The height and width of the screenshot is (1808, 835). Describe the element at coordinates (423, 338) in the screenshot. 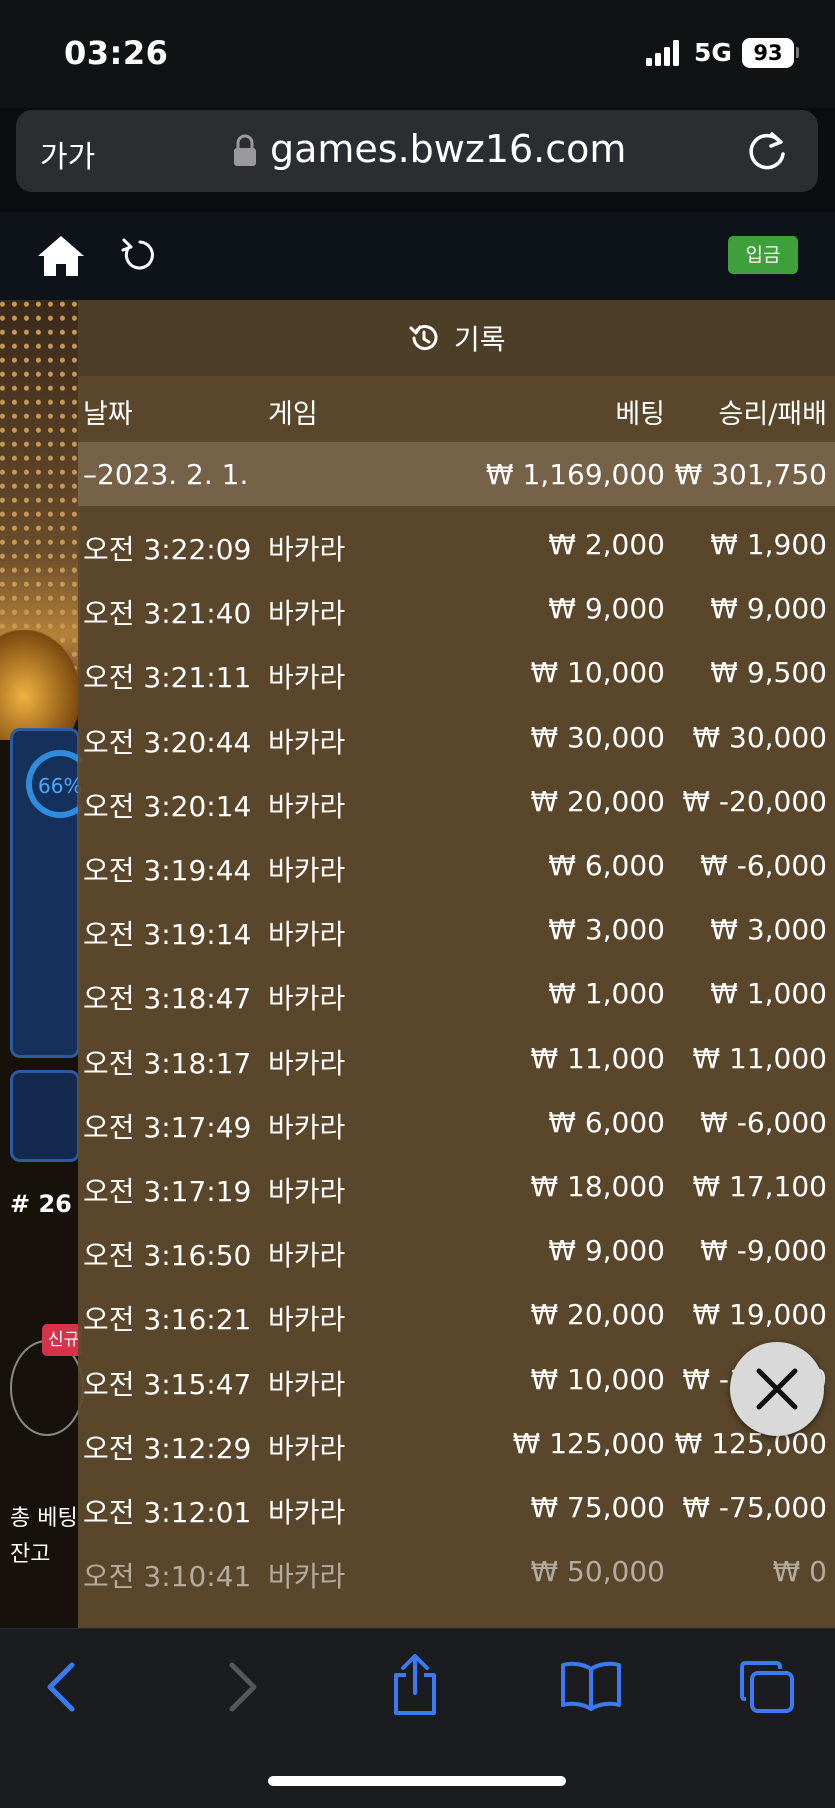

I see `history-icon` at that location.